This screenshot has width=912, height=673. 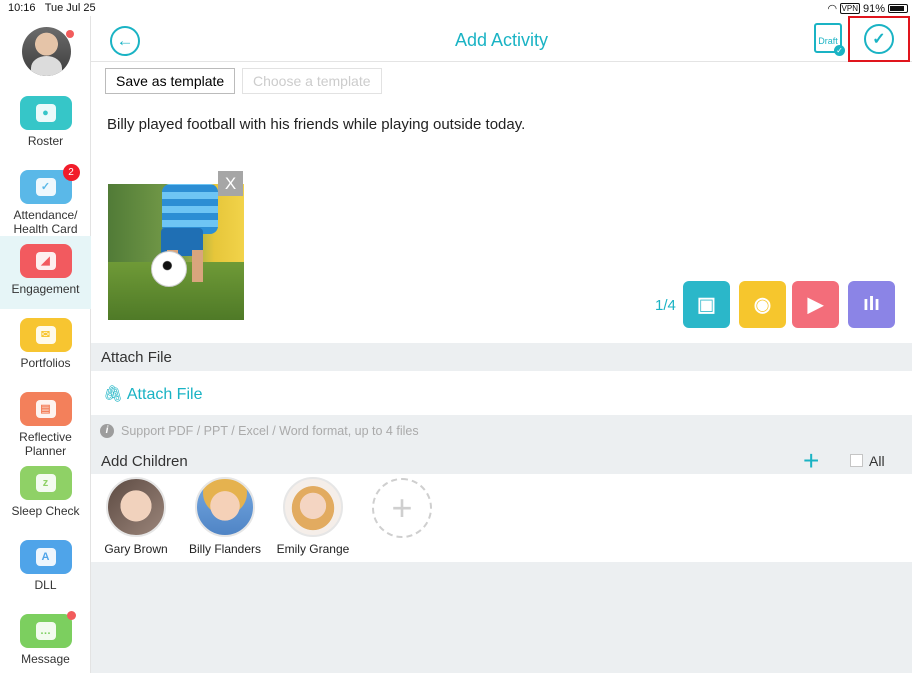 I want to click on sidebar-item-message: … Message, so click(x=45, y=638).